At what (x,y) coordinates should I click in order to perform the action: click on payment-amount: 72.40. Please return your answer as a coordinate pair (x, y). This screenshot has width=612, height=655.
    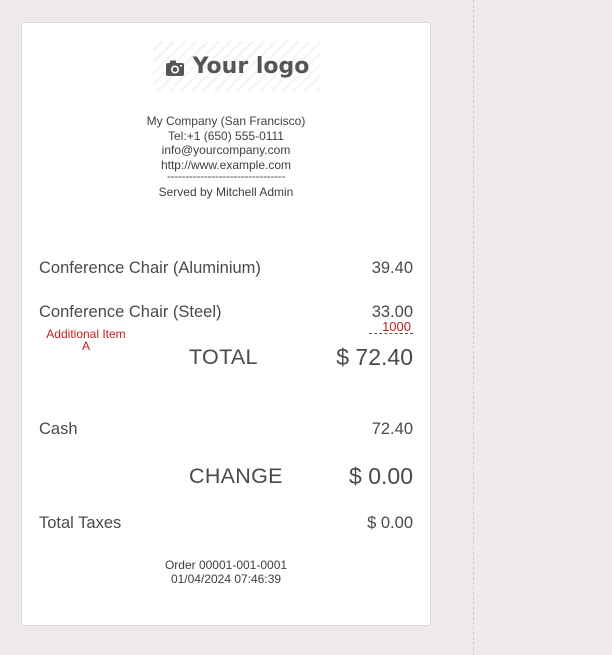
    Looking at the image, I should click on (392, 429).